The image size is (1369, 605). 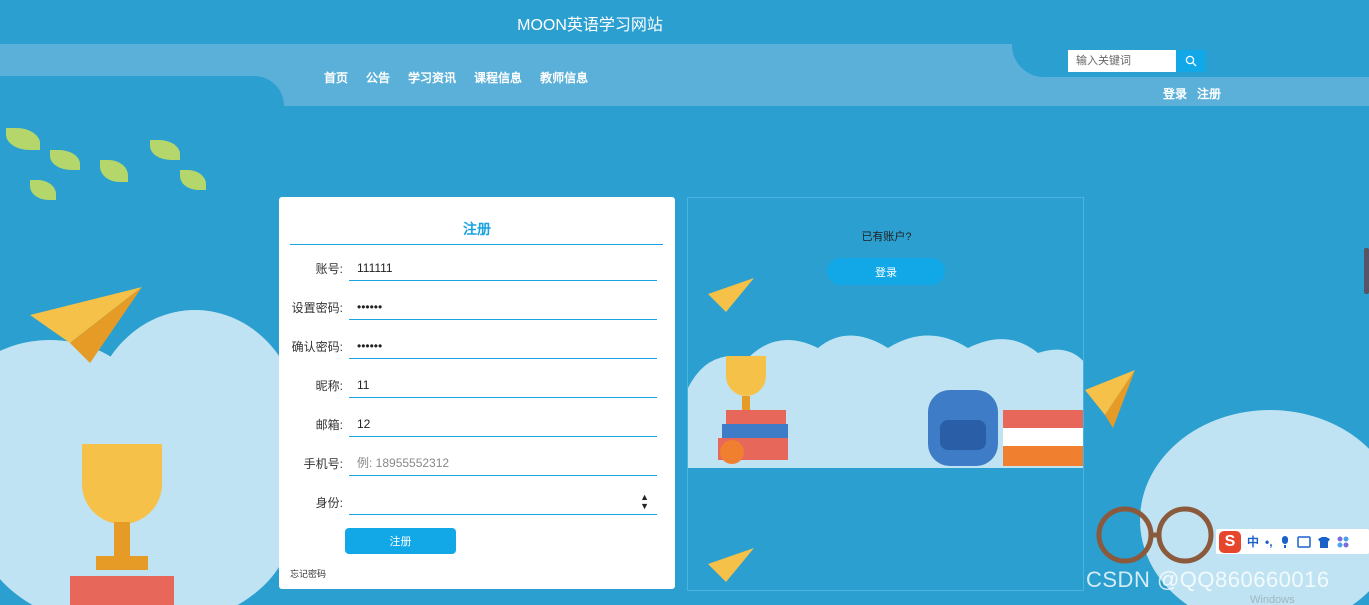 I want to click on search-input, so click(x=1122, y=61).